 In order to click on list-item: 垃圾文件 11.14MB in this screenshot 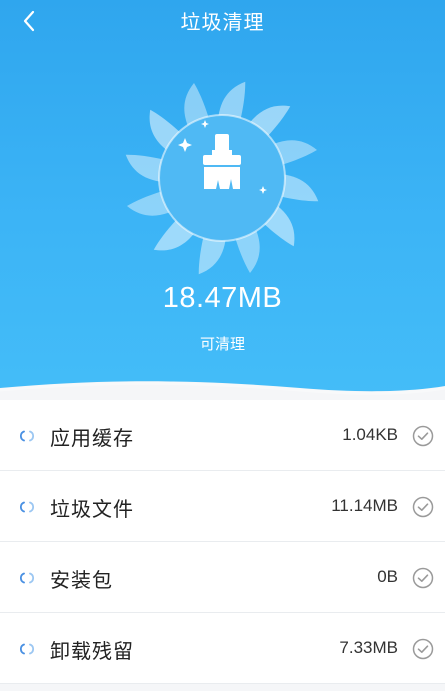, I will do `click(222, 506)`.